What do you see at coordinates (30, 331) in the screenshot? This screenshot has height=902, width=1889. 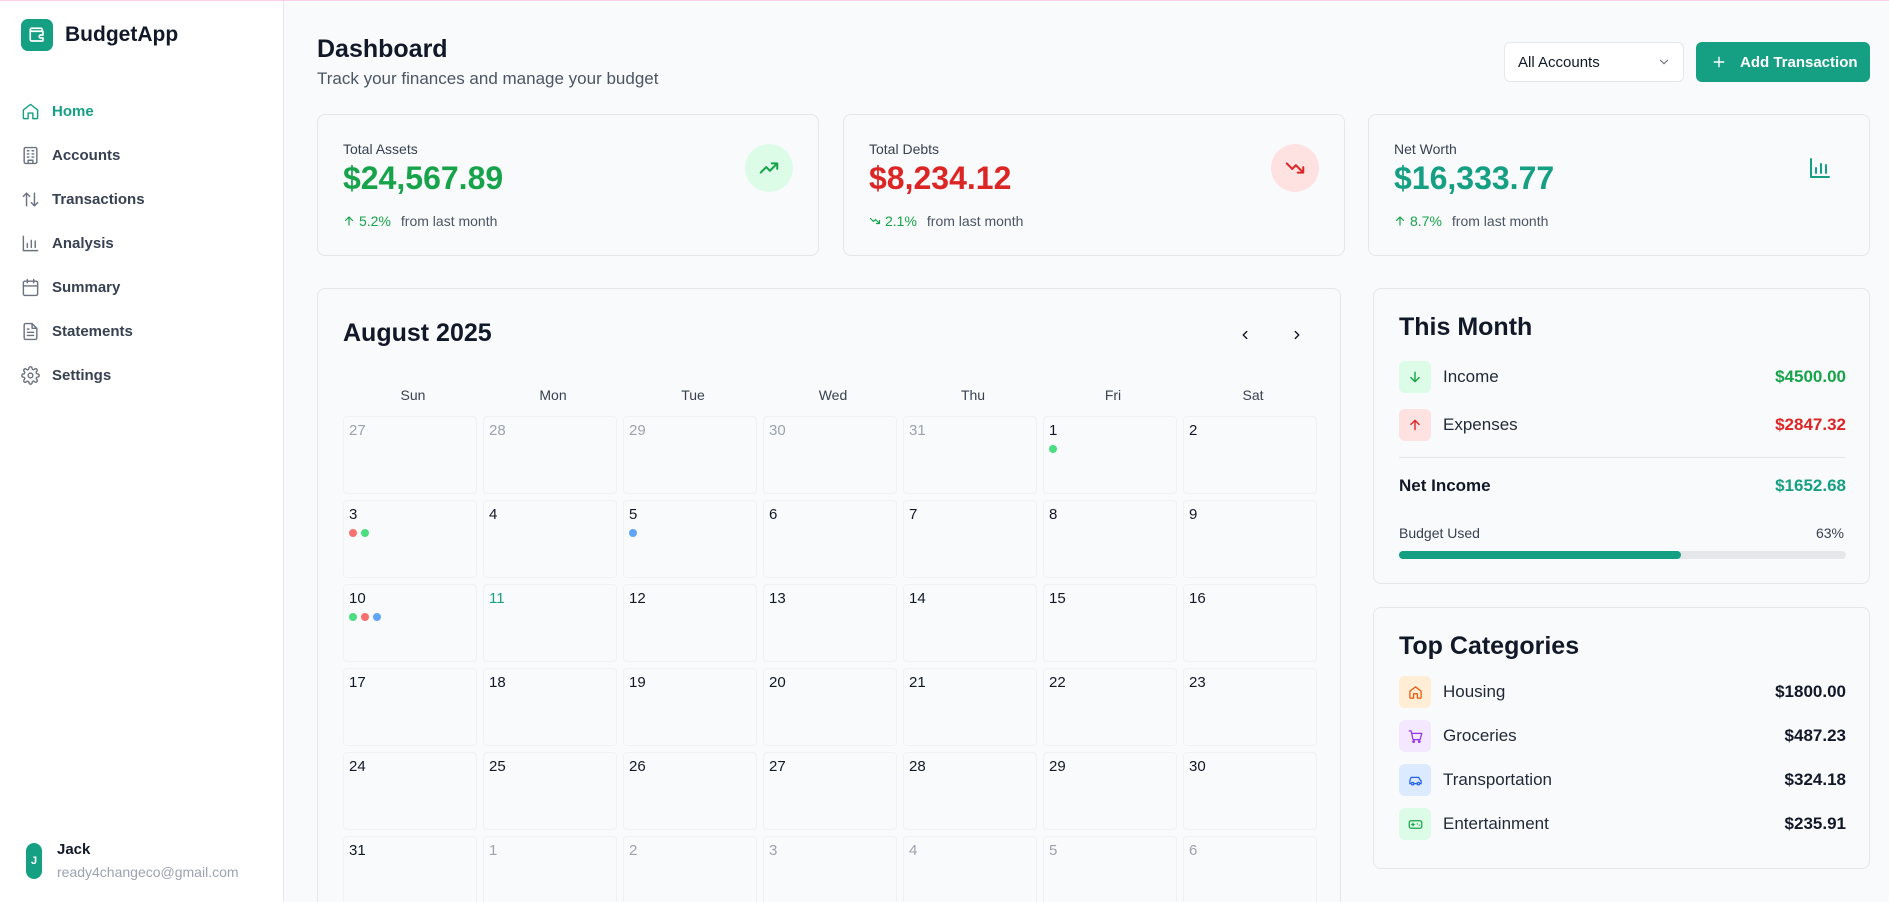 I see `document-icon` at bounding box center [30, 331].